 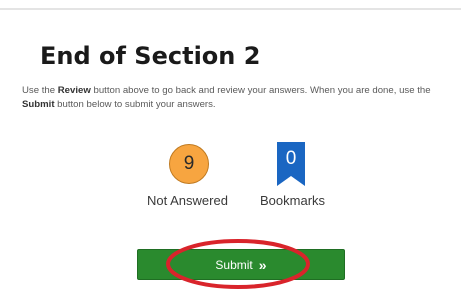 I want to click on submit-keyword: Submit, so click(x=38, y=104).